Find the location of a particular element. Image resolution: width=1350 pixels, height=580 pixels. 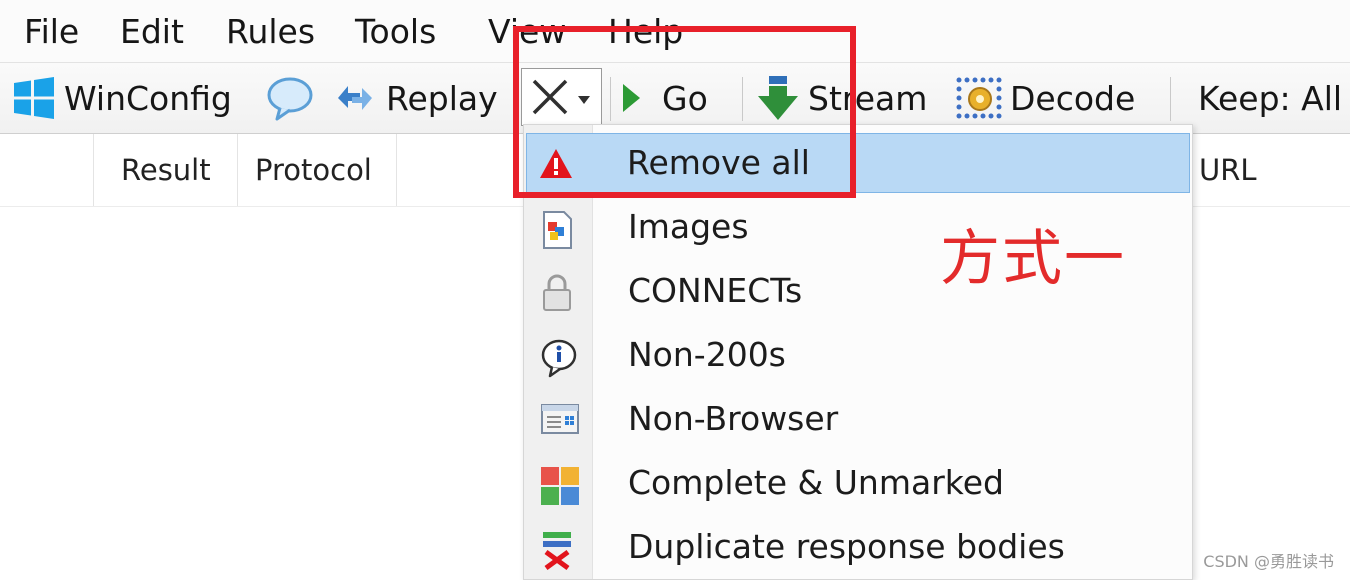

menu-item-label: Complete & Unmarked is located at coordinates (816, 482).